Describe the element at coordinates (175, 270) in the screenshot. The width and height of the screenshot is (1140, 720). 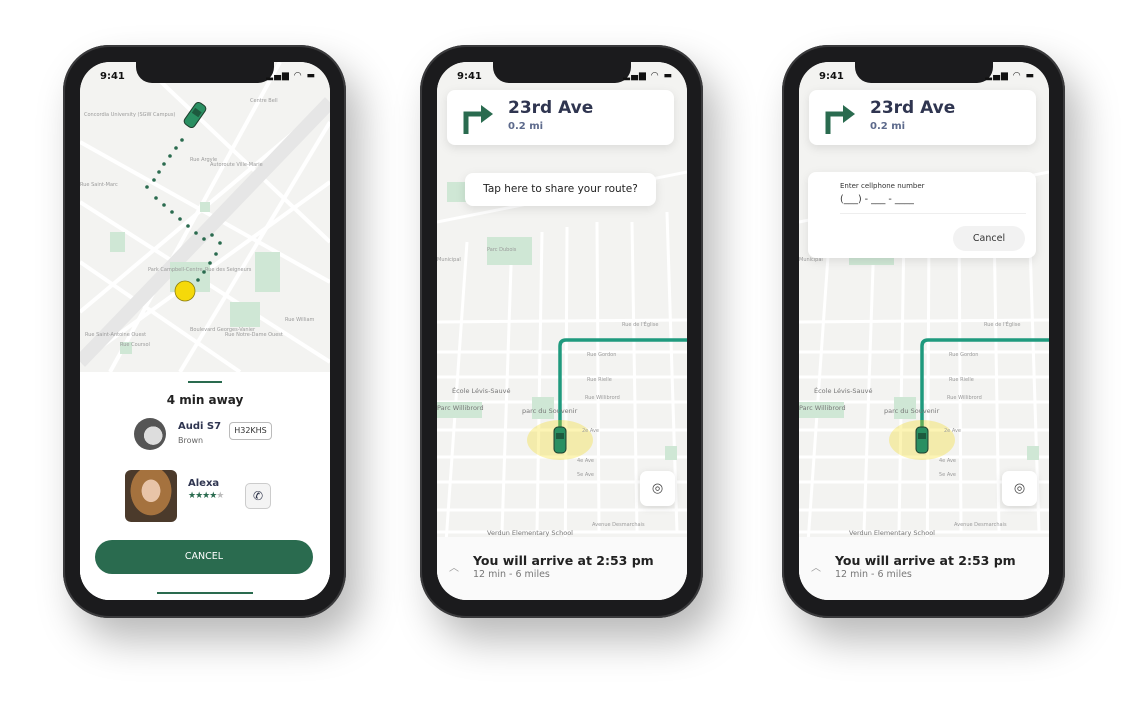
I see `map-label: Park Campbell-Centre` at that location.